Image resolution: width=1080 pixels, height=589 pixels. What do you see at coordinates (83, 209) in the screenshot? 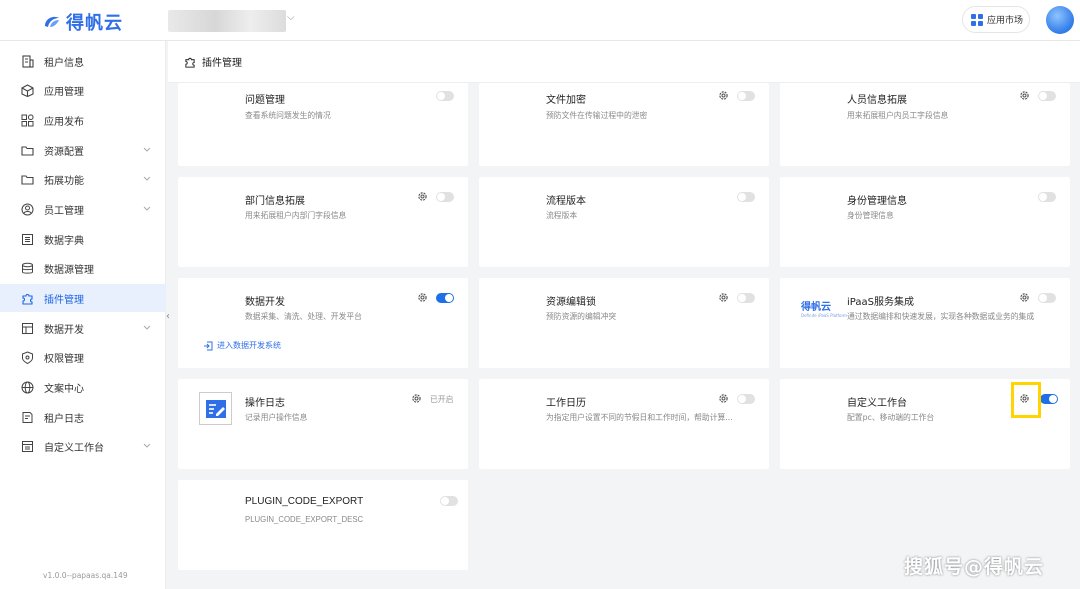
I see `sidebar-item-employees: 员工管理` at bounding box center [83, 209].